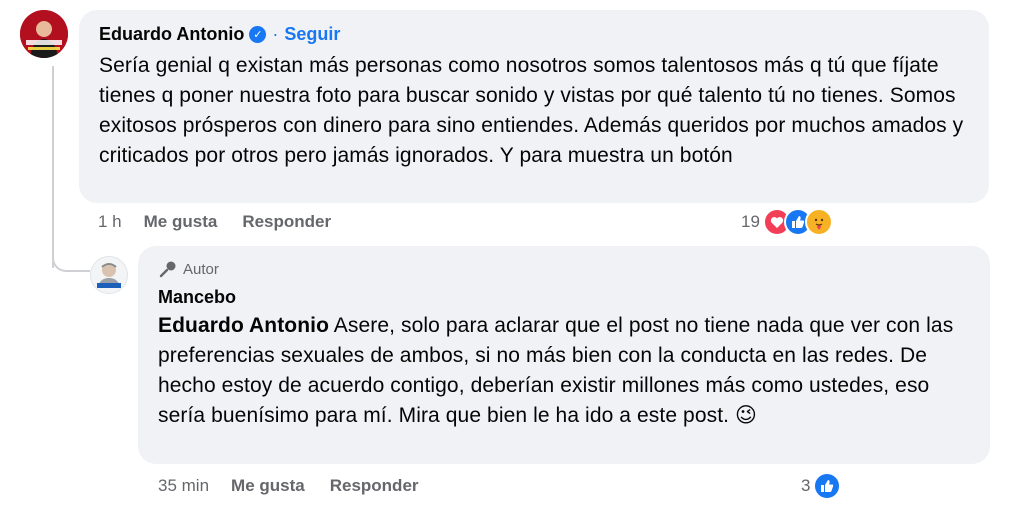  Describe the element at coordinates (243, 325) in the screenshot. I see `mention-link: Eduardo Antonio` at that location.